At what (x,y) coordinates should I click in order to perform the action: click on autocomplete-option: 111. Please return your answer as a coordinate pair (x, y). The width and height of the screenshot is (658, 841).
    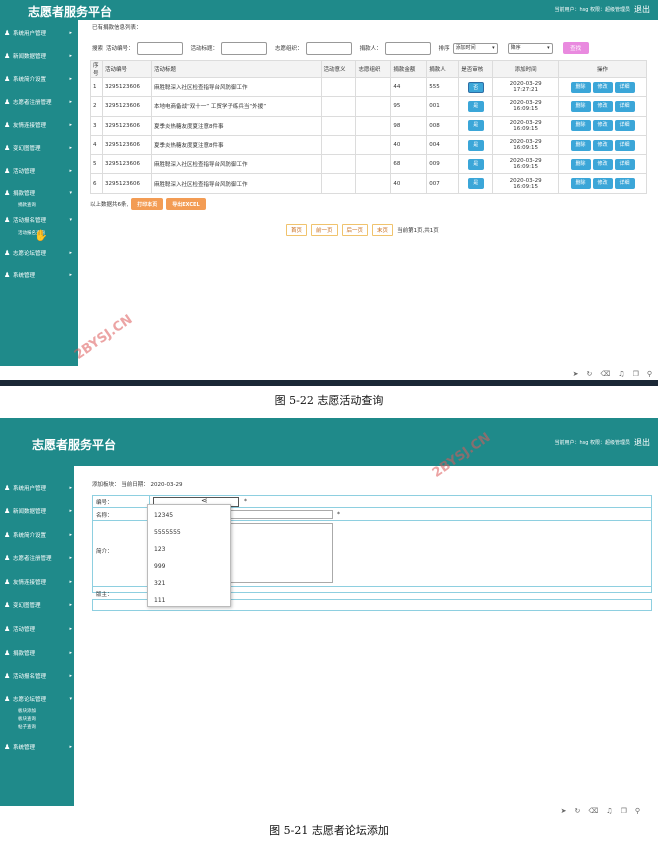
    Looking at the image, I should click on (159, 600).